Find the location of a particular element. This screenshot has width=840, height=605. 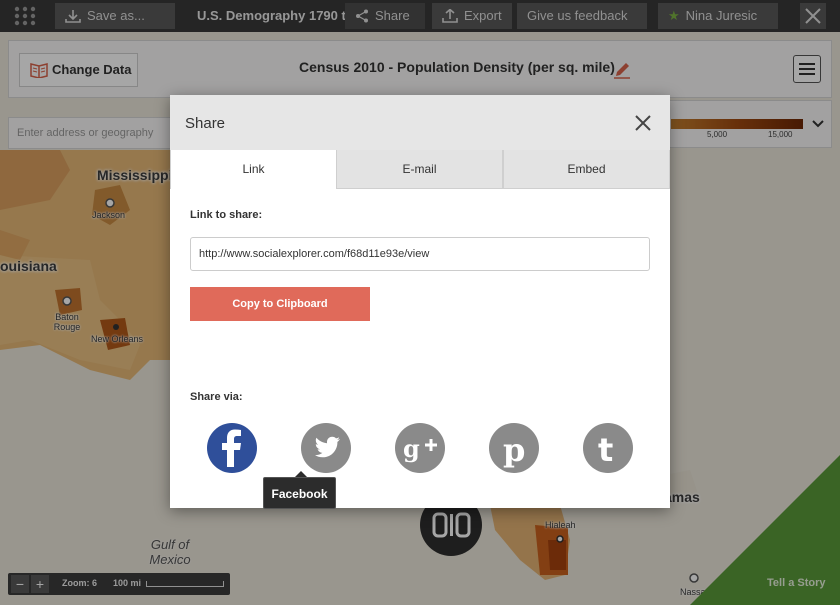

twitter-icon is located at coordinates (327, 447).